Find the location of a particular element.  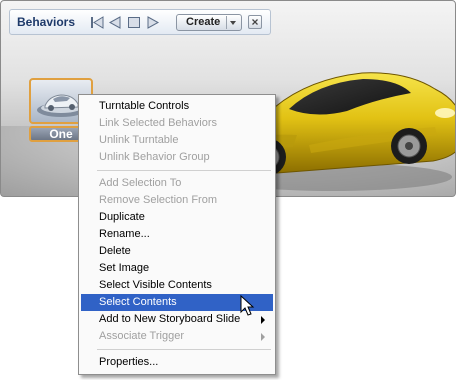

menu-item-set-image: Set Image is located at coordinates (177, 268).